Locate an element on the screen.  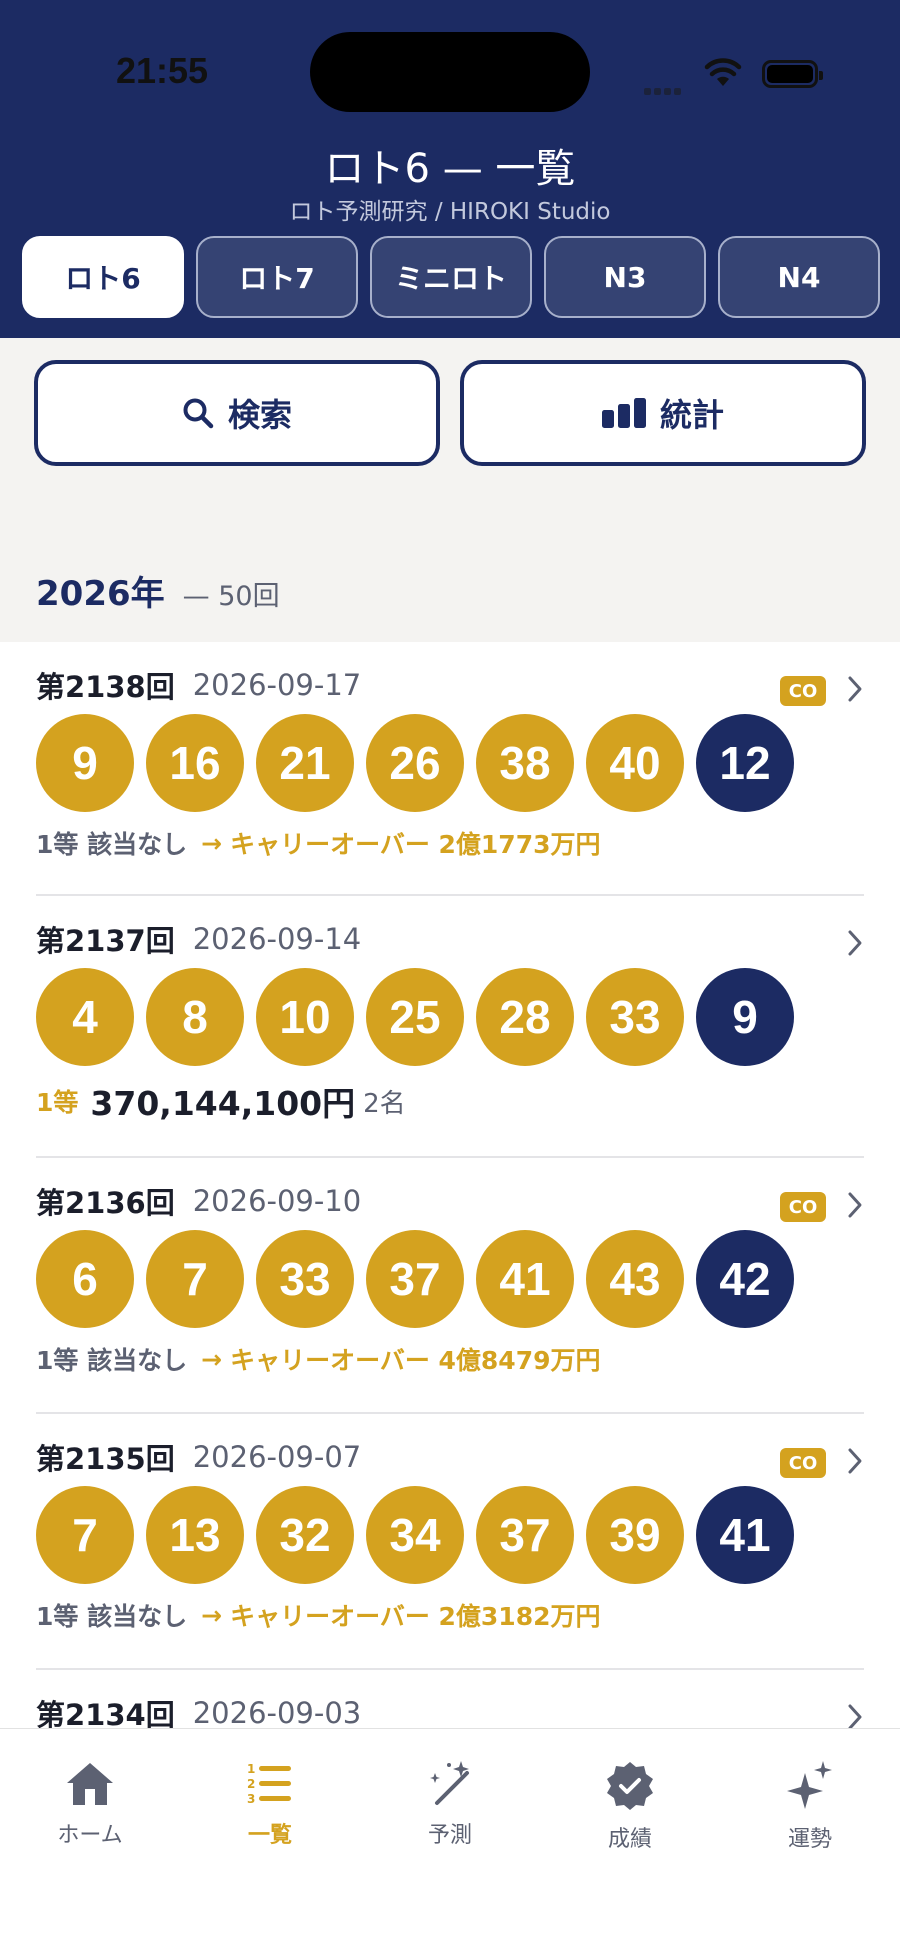
cellular-signal-icon is located at coordinates (666, 87).